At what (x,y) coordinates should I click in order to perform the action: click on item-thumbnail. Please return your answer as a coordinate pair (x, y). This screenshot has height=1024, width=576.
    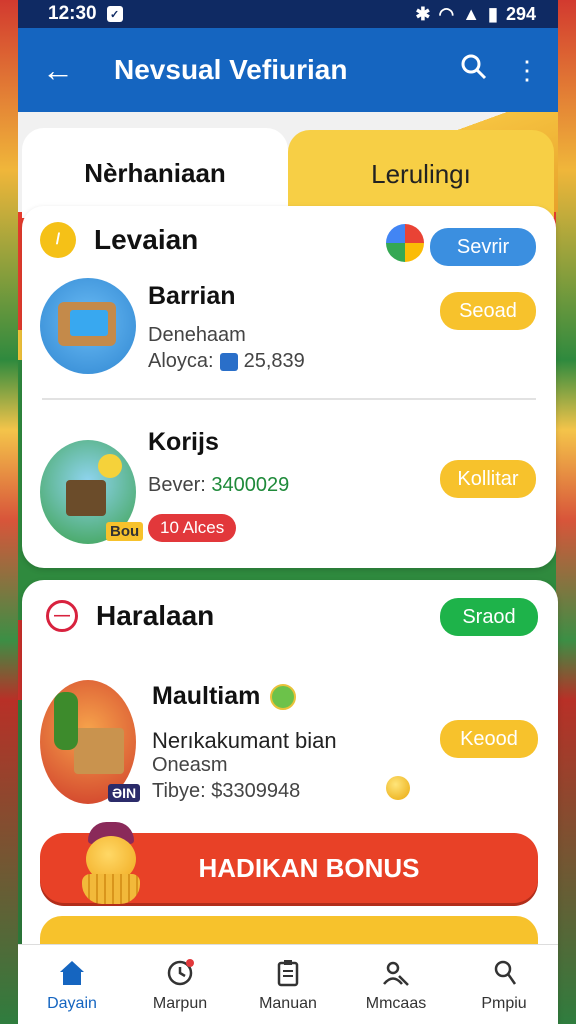
    Looking at the image, I should click on (88, 326).